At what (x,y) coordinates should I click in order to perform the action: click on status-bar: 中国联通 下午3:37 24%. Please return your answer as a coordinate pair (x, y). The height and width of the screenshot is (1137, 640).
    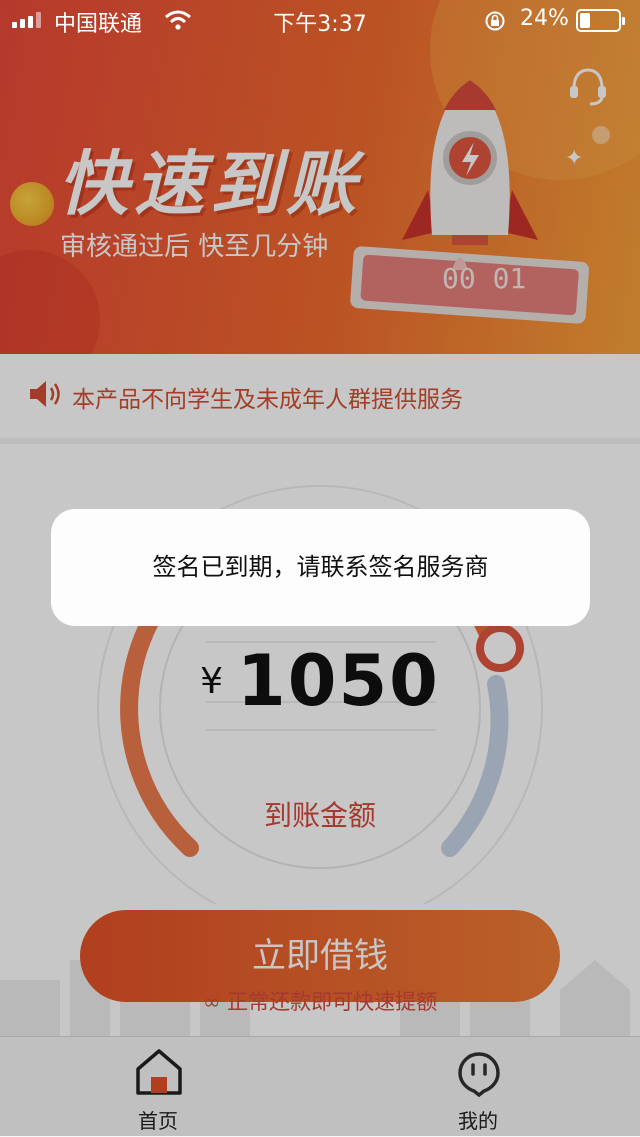
    Looking at the image, I should click on (320, 20).